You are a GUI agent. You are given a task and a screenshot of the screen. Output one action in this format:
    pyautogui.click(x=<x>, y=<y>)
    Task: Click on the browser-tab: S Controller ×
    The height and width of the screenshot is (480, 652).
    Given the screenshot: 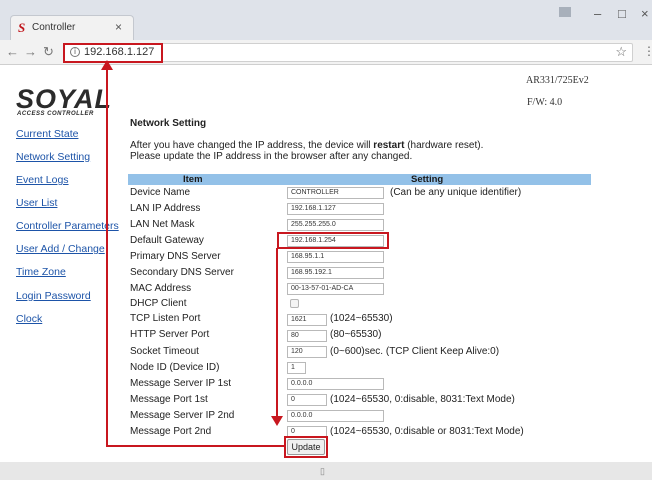 What is the action you would take?
    pyautogui.click(x=72, y=27)
    